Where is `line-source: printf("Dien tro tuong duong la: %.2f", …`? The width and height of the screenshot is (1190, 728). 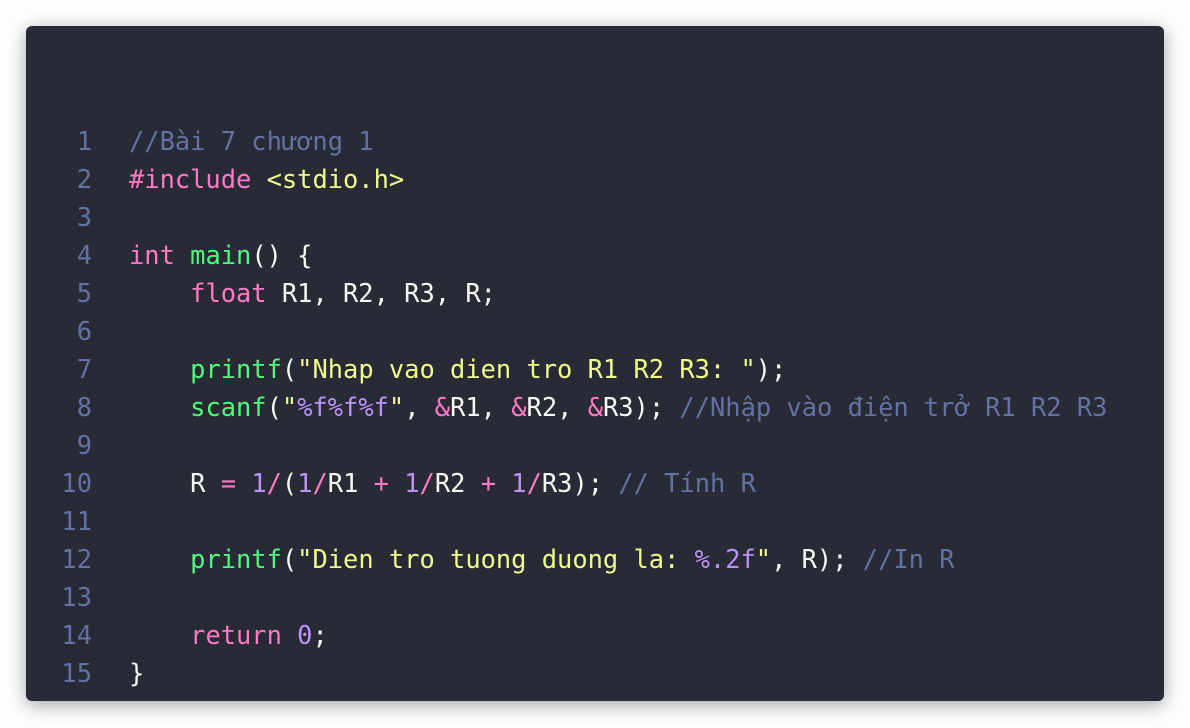
line-source: printf("Dien tro tuong duong la: %.2f", … is located at coordinates (542, 559).